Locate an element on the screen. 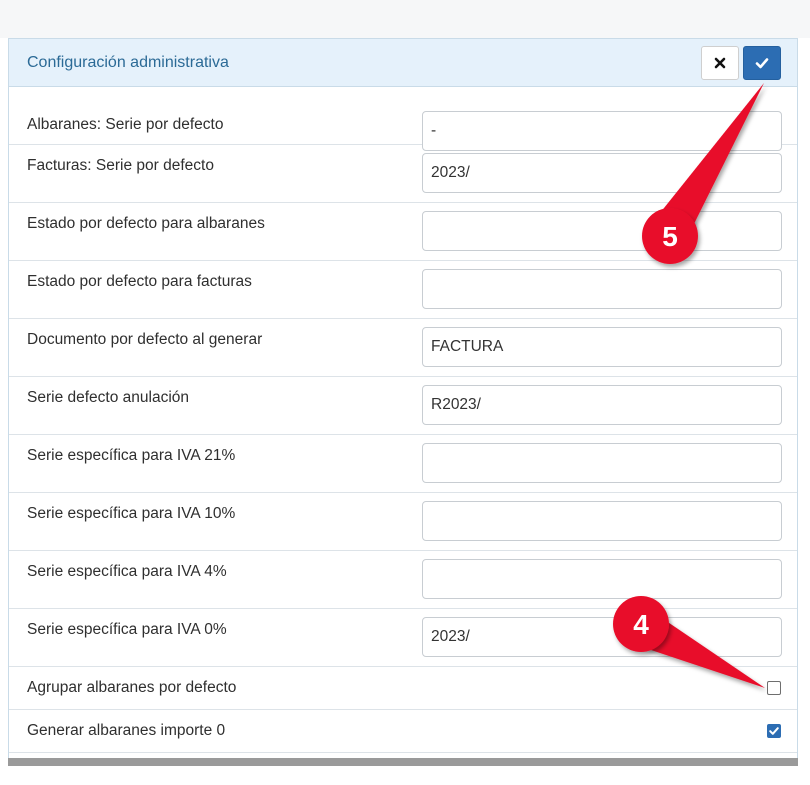 Image resolution: width=810 pixels, height=785 pixels. documento-defecto-input is located at coordinates (602, 347).